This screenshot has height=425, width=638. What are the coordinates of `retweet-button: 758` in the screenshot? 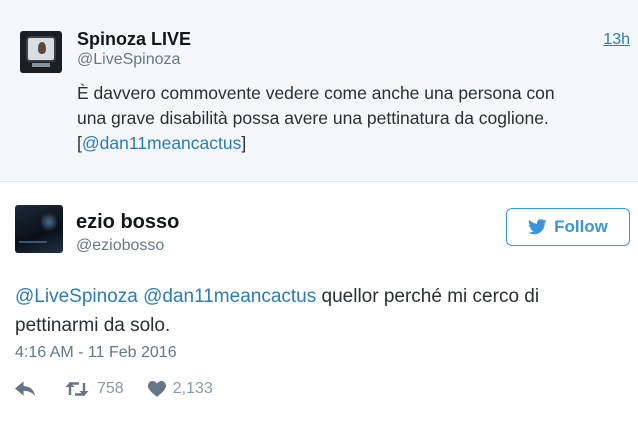 It's located at (94, 389).